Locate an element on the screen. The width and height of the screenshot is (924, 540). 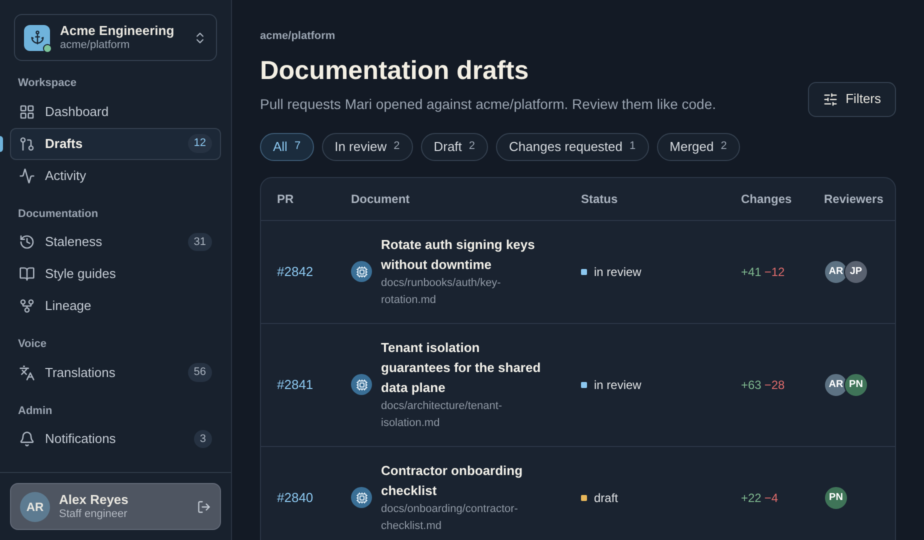
column-header: Document is located at coordinates (381, 199).